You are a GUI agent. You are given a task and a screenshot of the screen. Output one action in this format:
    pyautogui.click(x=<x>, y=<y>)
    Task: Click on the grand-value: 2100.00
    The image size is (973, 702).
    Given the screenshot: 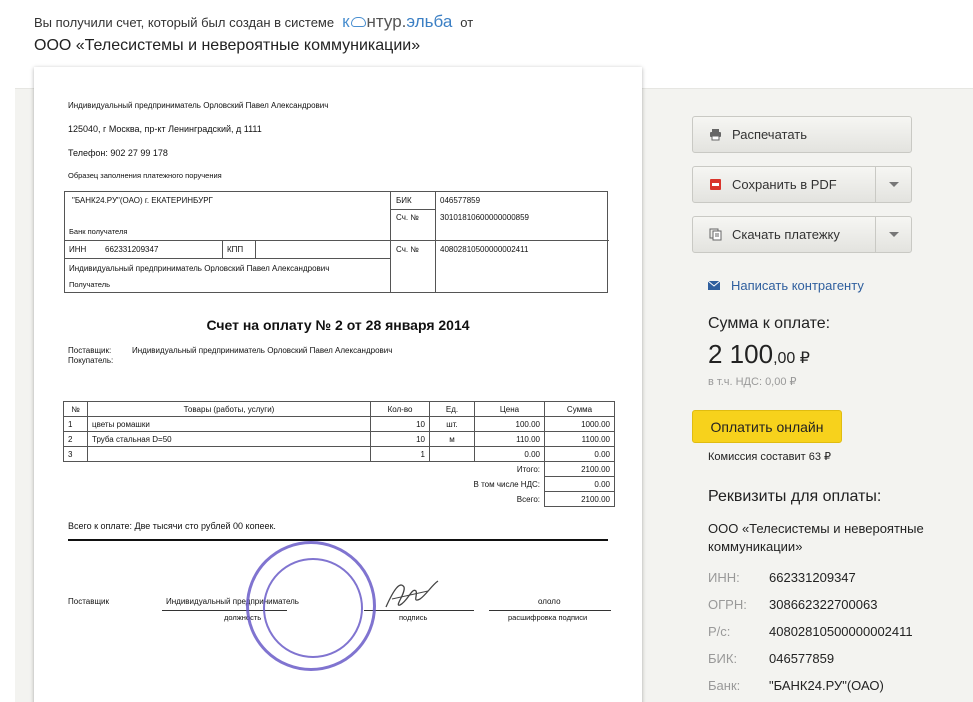 What is the action you would take?
    pyautogui.click(x=579, y=499)
    